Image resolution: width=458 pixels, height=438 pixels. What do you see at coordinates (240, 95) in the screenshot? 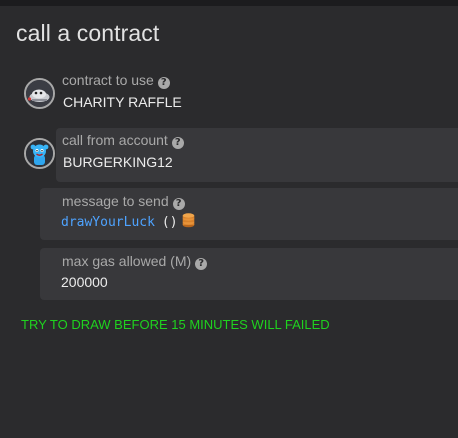
I see `contract-field: contract to use? CHARITY RAFFLE` at bounding box center [240, 95].